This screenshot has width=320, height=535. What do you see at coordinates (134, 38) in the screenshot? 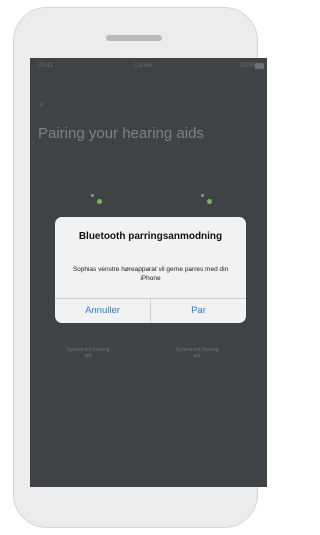
I see `phone-speaker` at bounding box center [134, 38].